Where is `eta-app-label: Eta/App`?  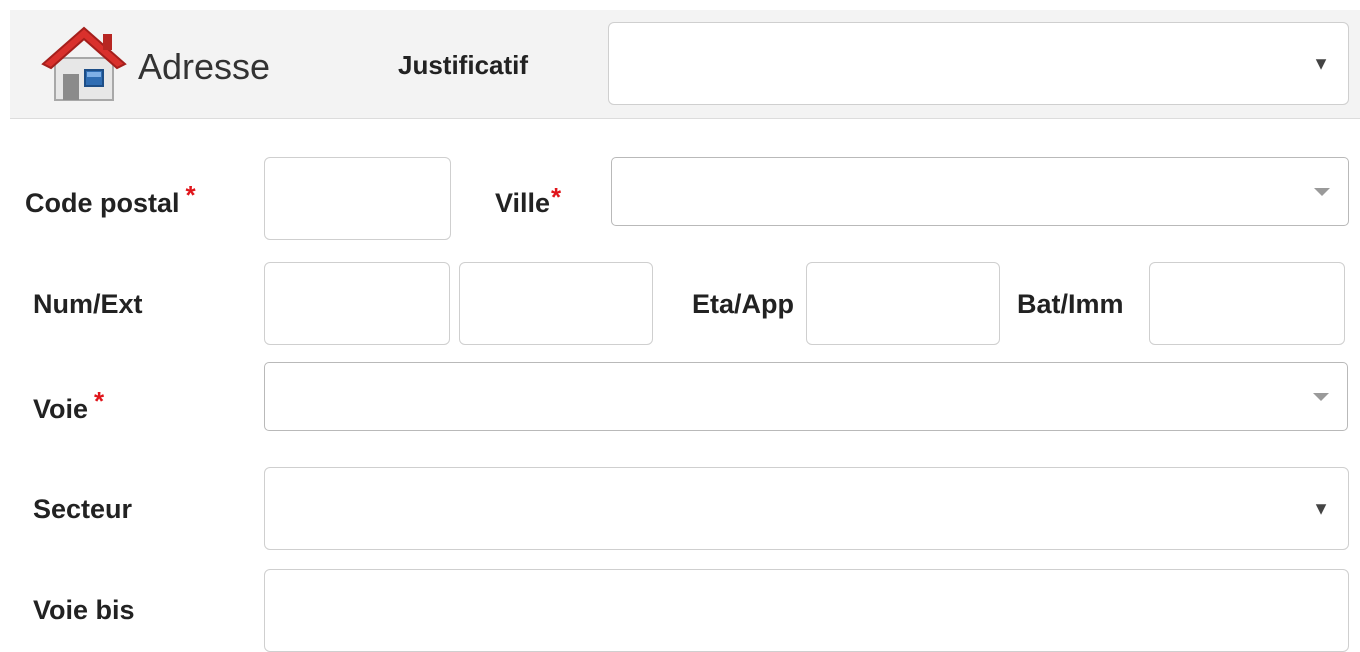 eta-app-label: Eta/App is located at coordinates (743, 304).